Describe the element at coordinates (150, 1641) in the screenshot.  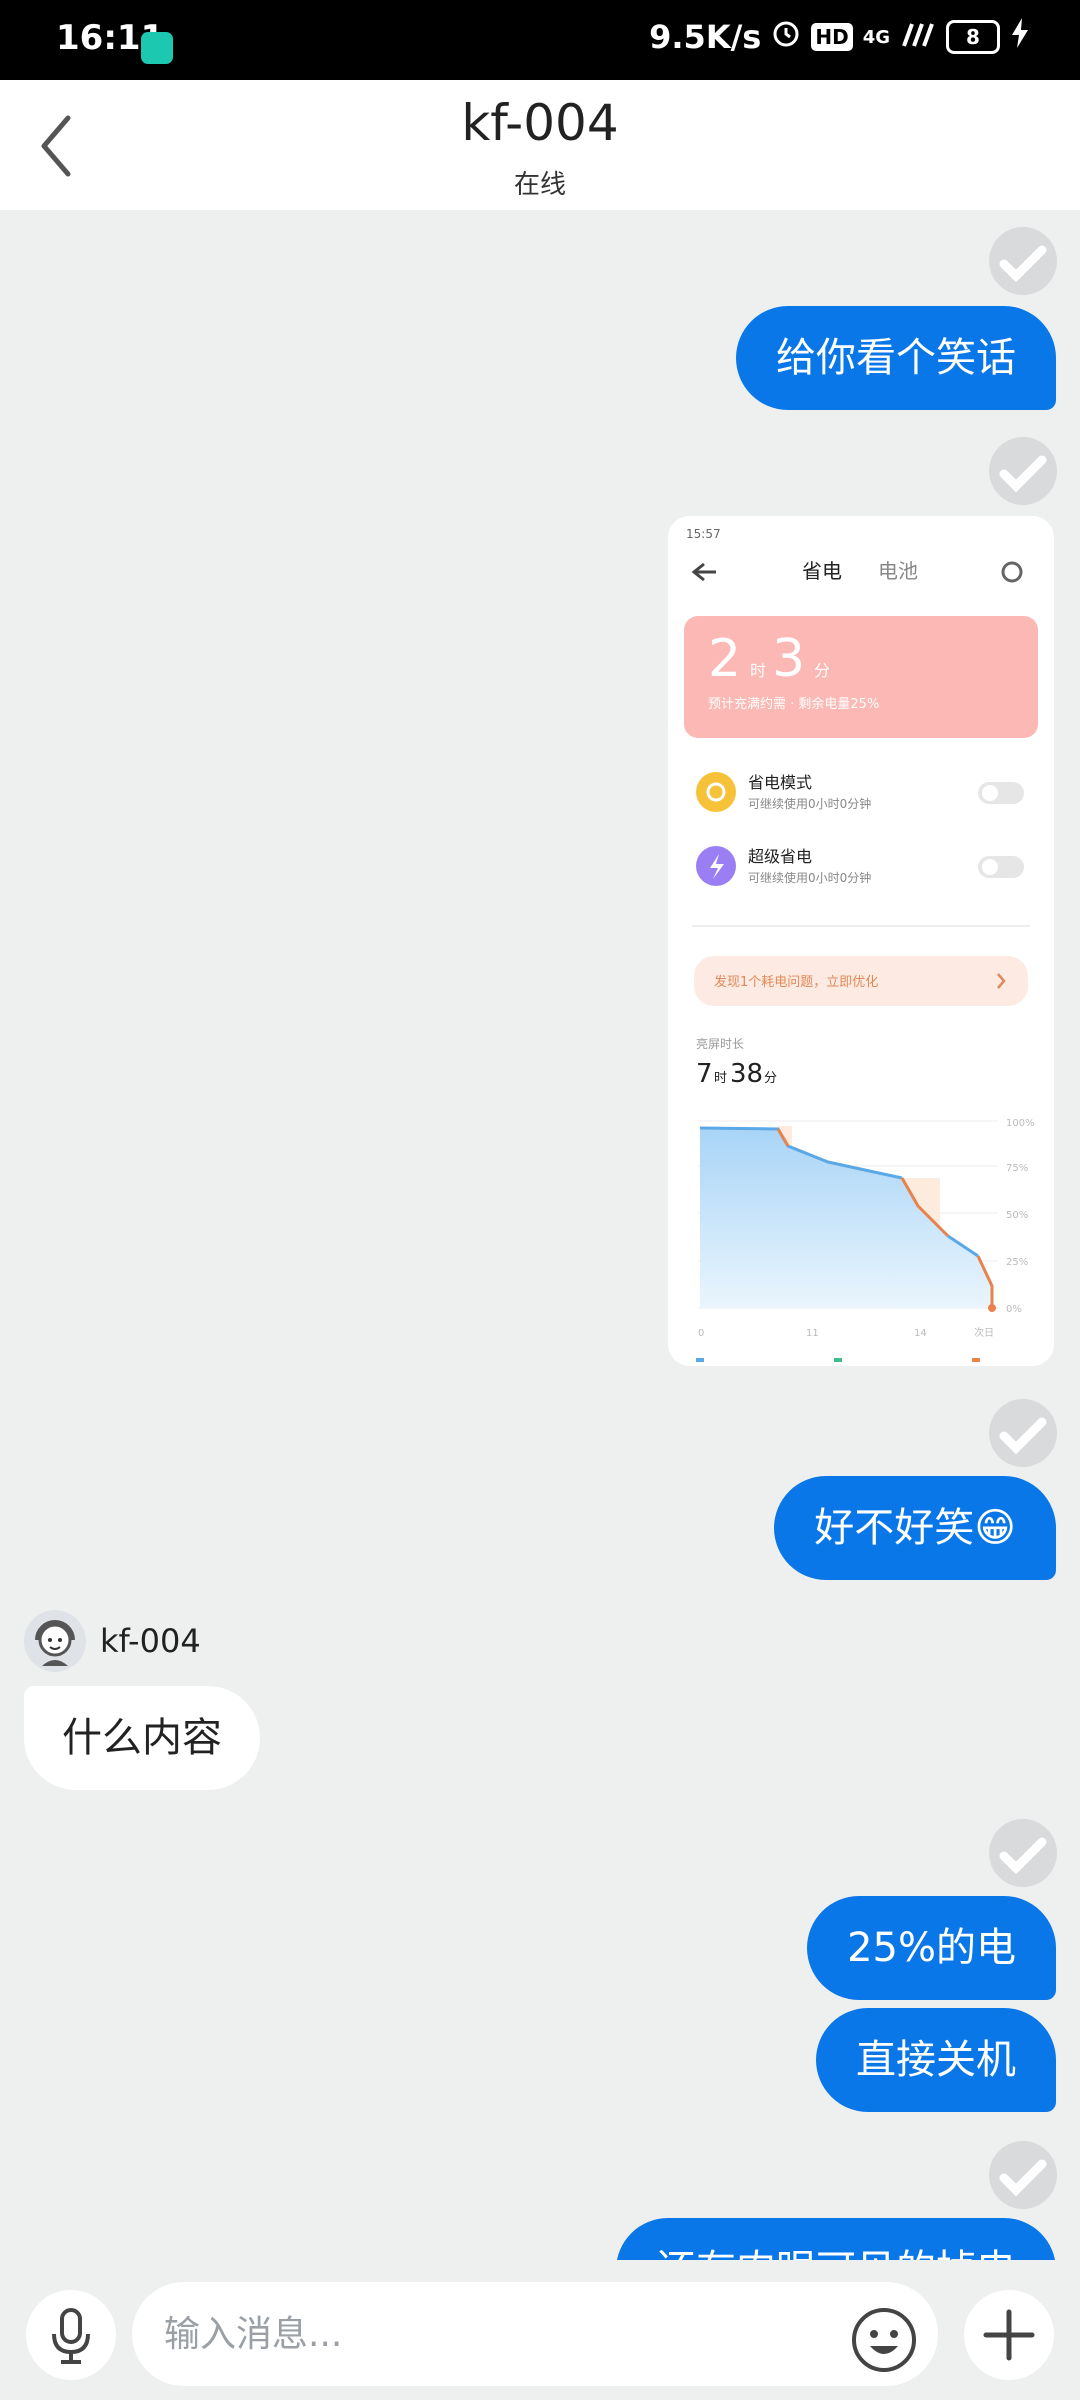
I see `sender-name: kf-004` at that location.